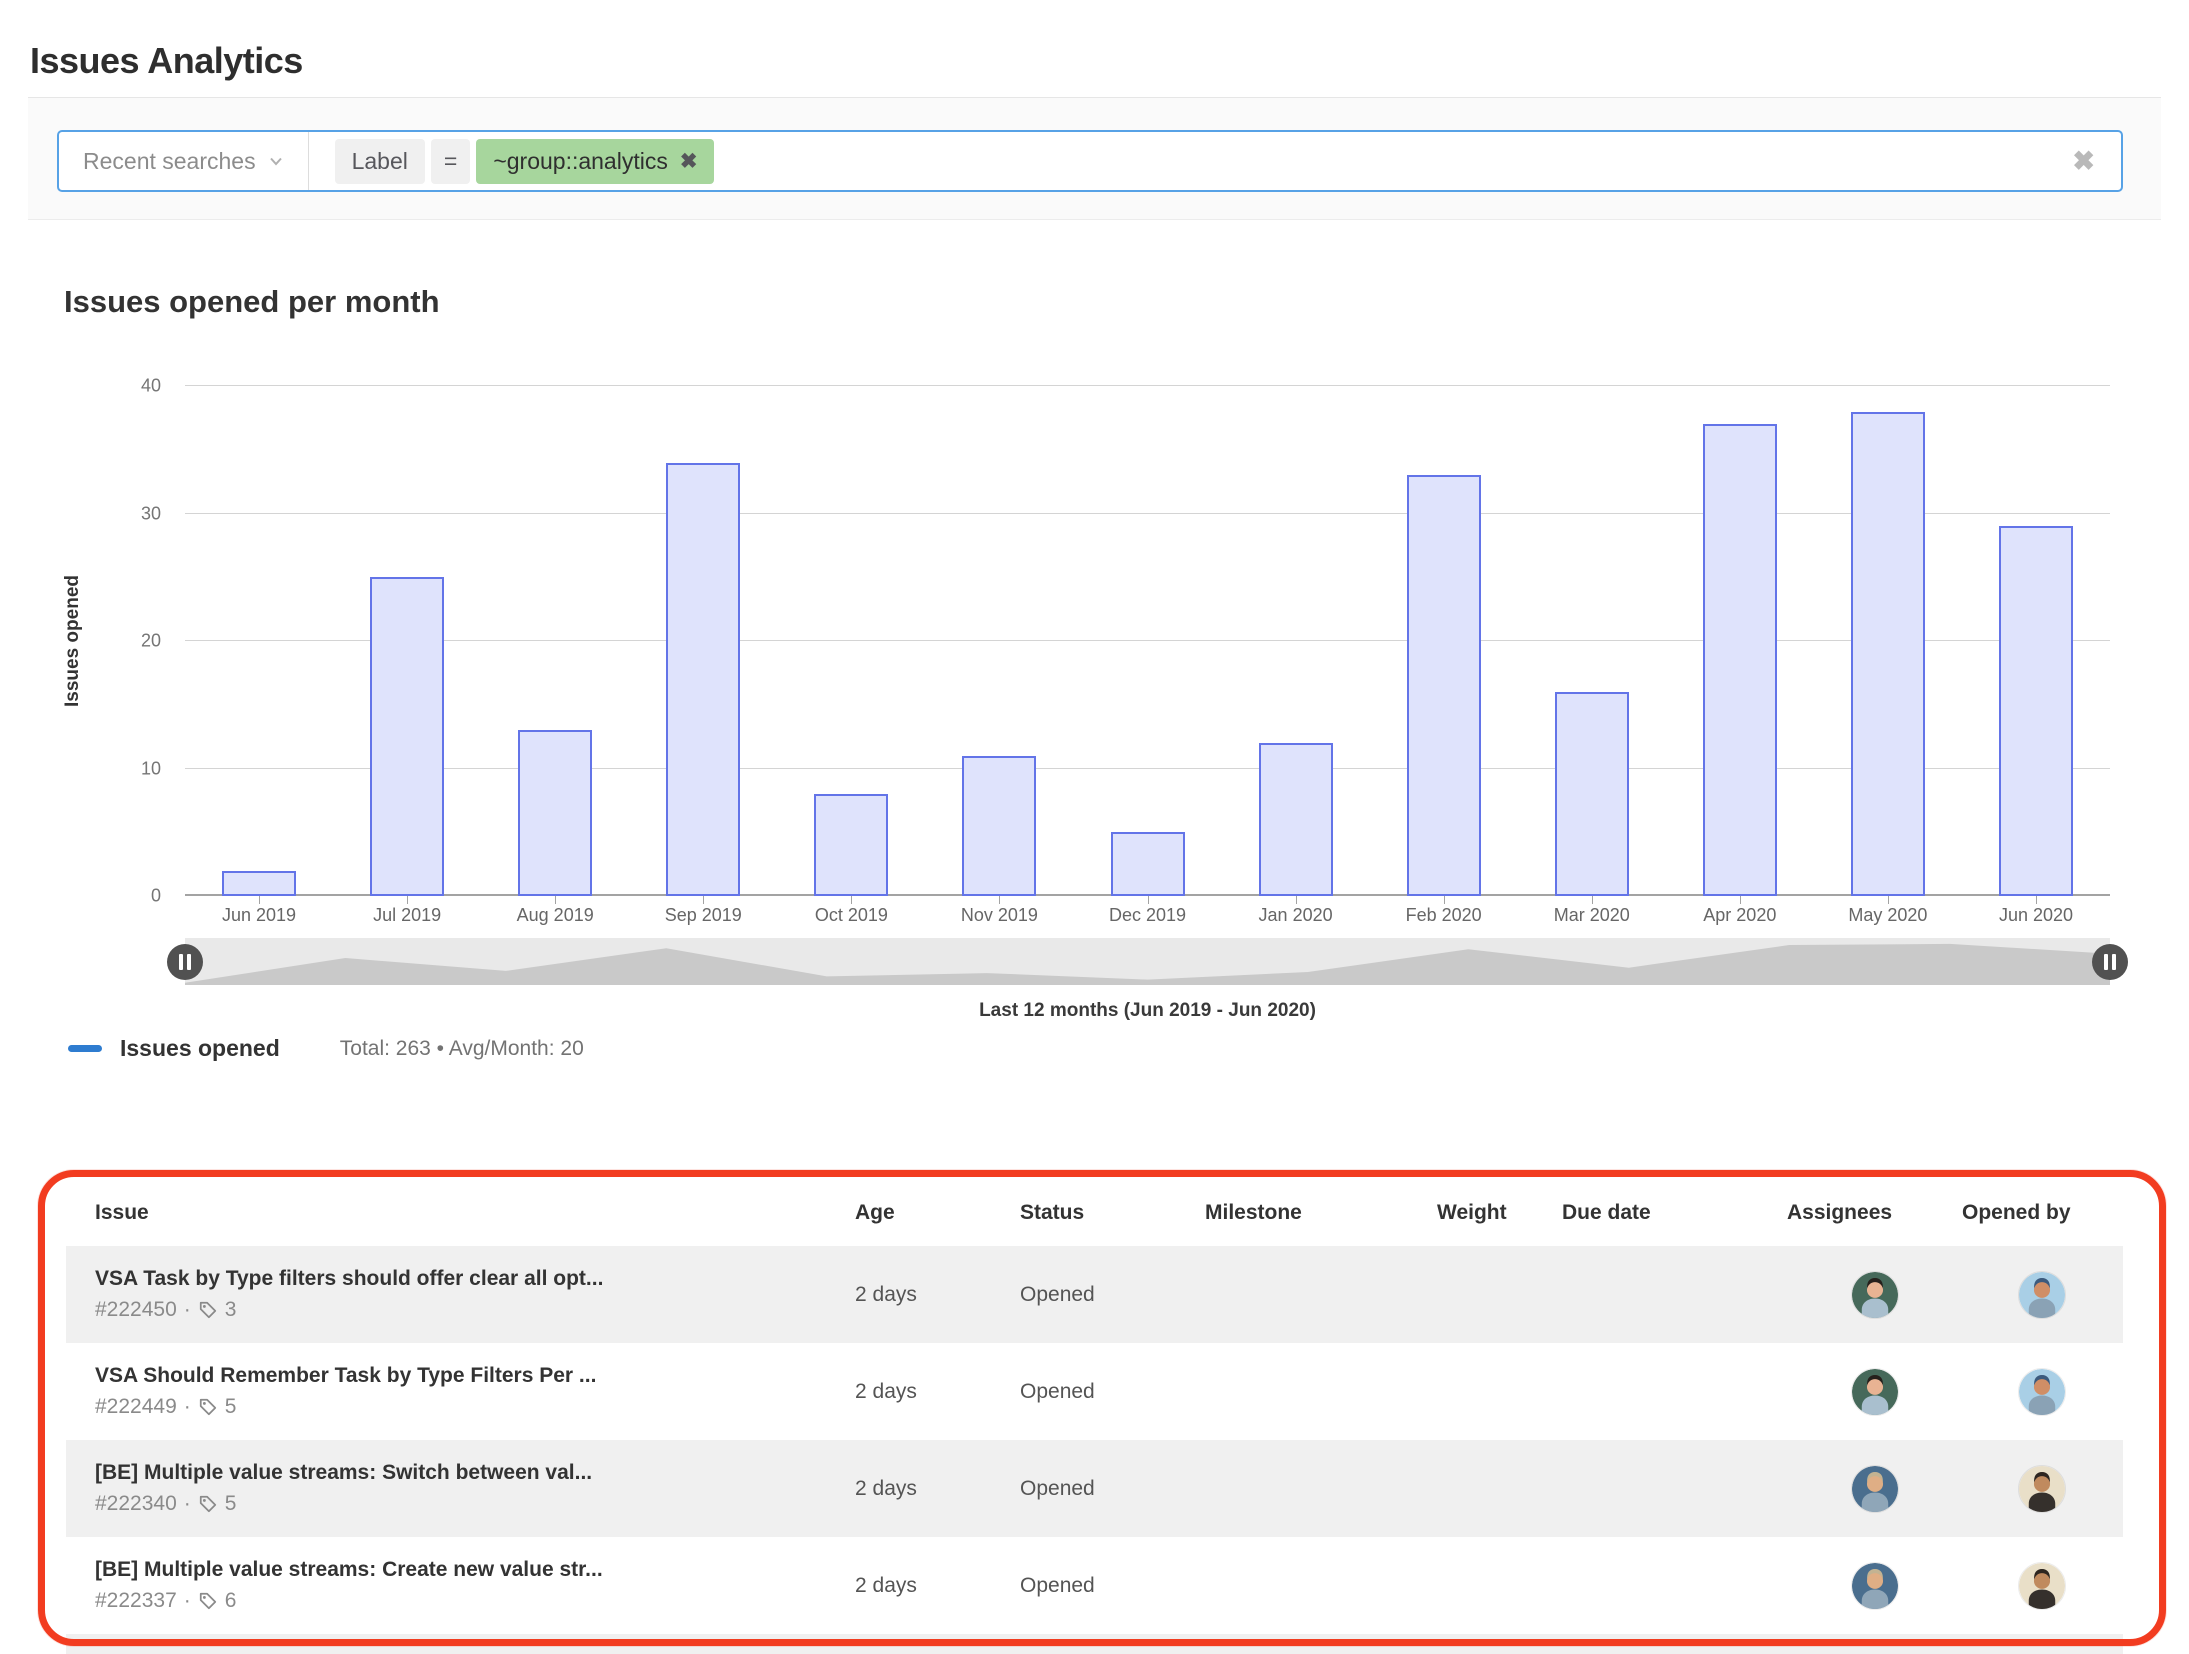 The height and width of the screenshot is (1654, 2189). What do you see at coordinates (999, 915) in the screenshot?
I see `x-tick-label: Nov 2019` at bounding box center [999, 915].